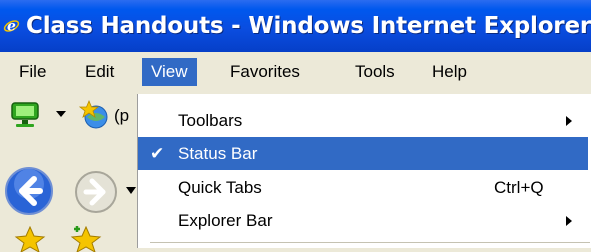 The height and width of the screenshot is (252, 591). Describe the element at coordinates (265, 72) in the screenshot. I see `menu-favorites: Favorites` at that location.